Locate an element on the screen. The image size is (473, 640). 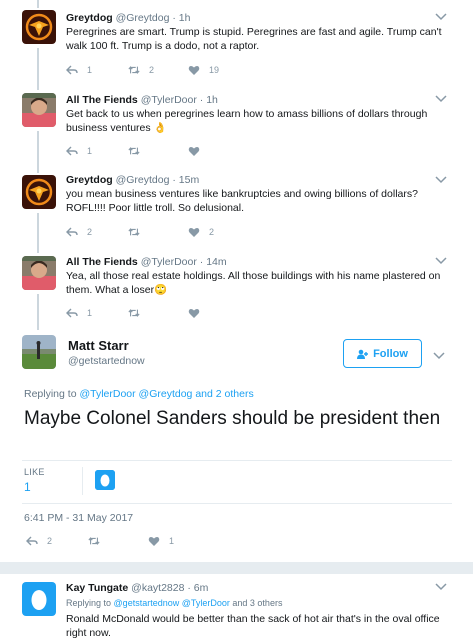
tweet-time: 14m is located at coordinates (216, 262).